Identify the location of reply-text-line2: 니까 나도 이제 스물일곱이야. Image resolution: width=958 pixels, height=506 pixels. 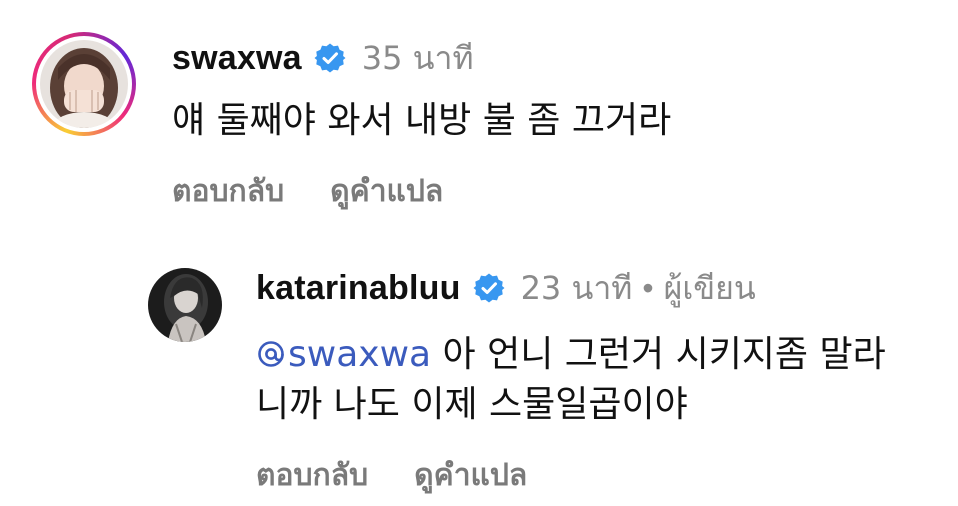
(472, 404).